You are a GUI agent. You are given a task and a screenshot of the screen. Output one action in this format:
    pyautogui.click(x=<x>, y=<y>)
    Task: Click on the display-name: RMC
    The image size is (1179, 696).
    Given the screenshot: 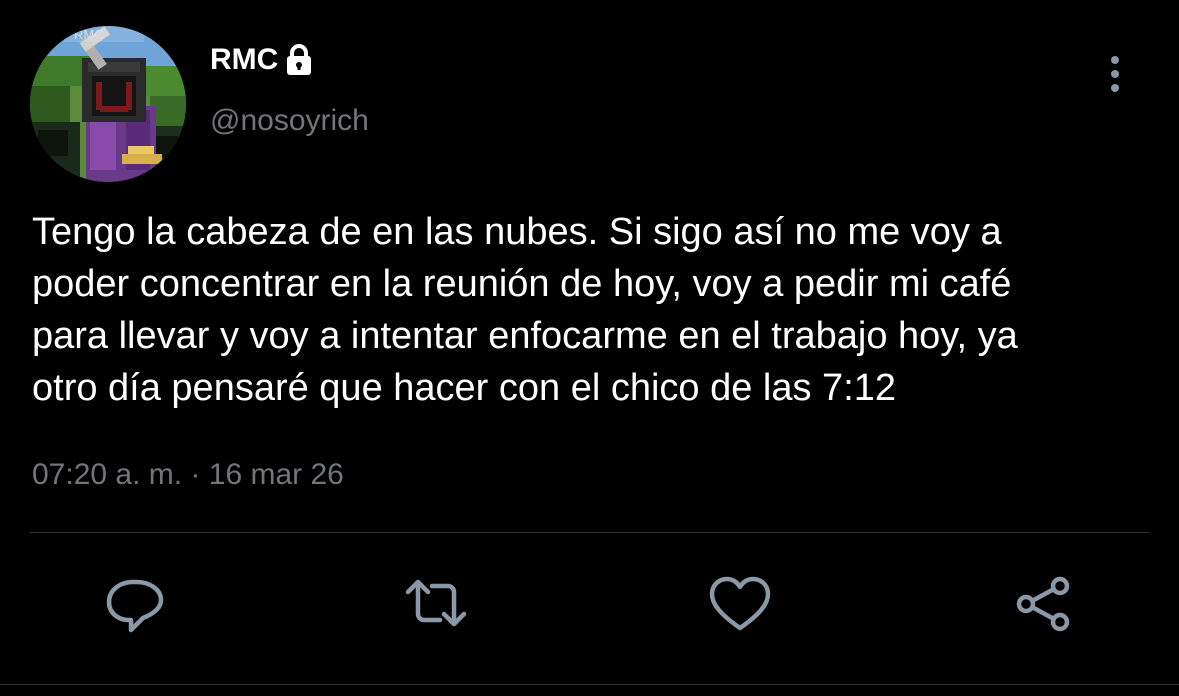 What is the action you would take?
    pyautogui.click(x=262, y=60)
    